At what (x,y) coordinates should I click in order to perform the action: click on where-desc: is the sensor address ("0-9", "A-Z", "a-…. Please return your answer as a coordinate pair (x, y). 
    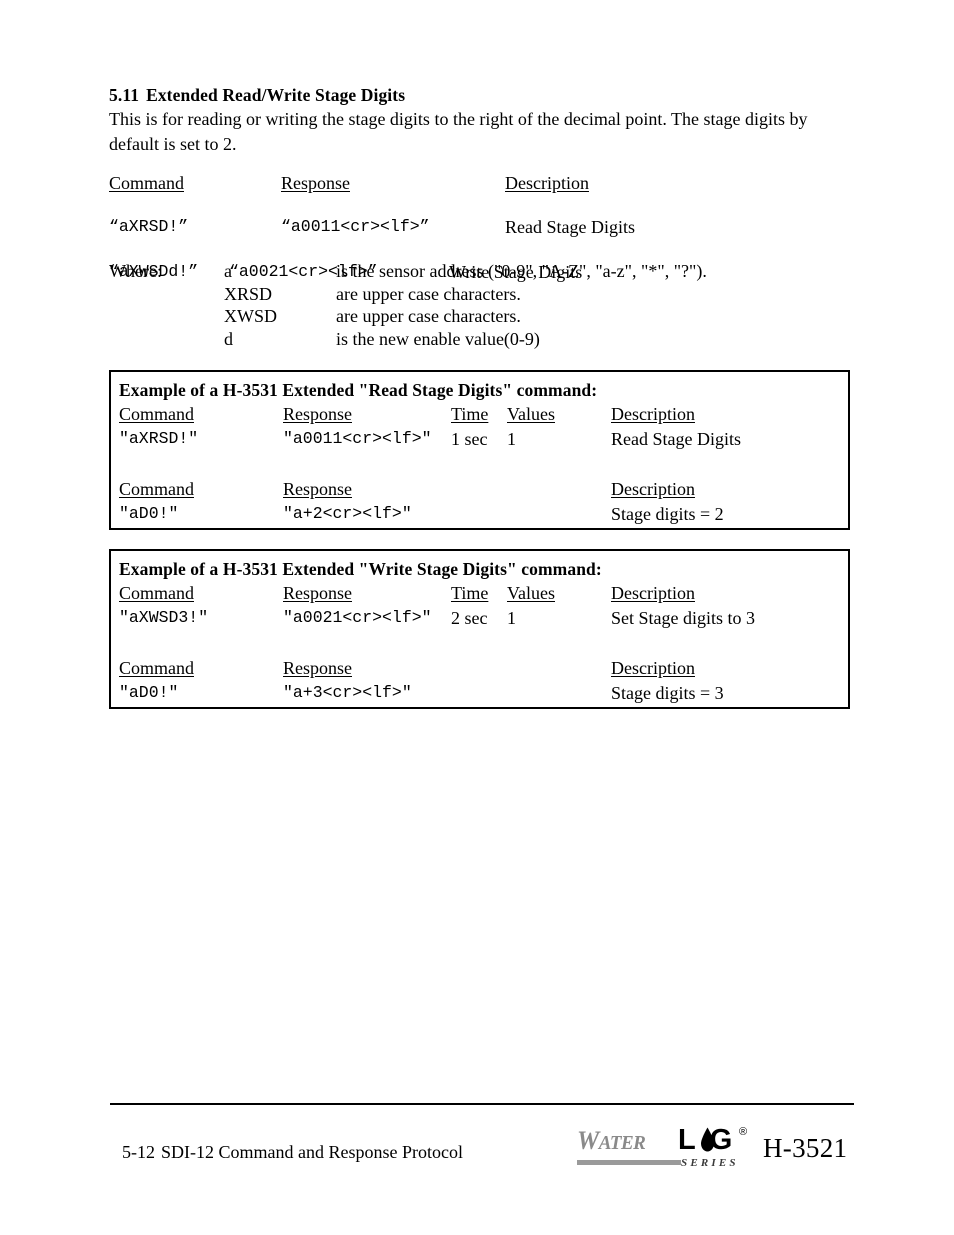
    Looking at the image, I should click on (521, 271).